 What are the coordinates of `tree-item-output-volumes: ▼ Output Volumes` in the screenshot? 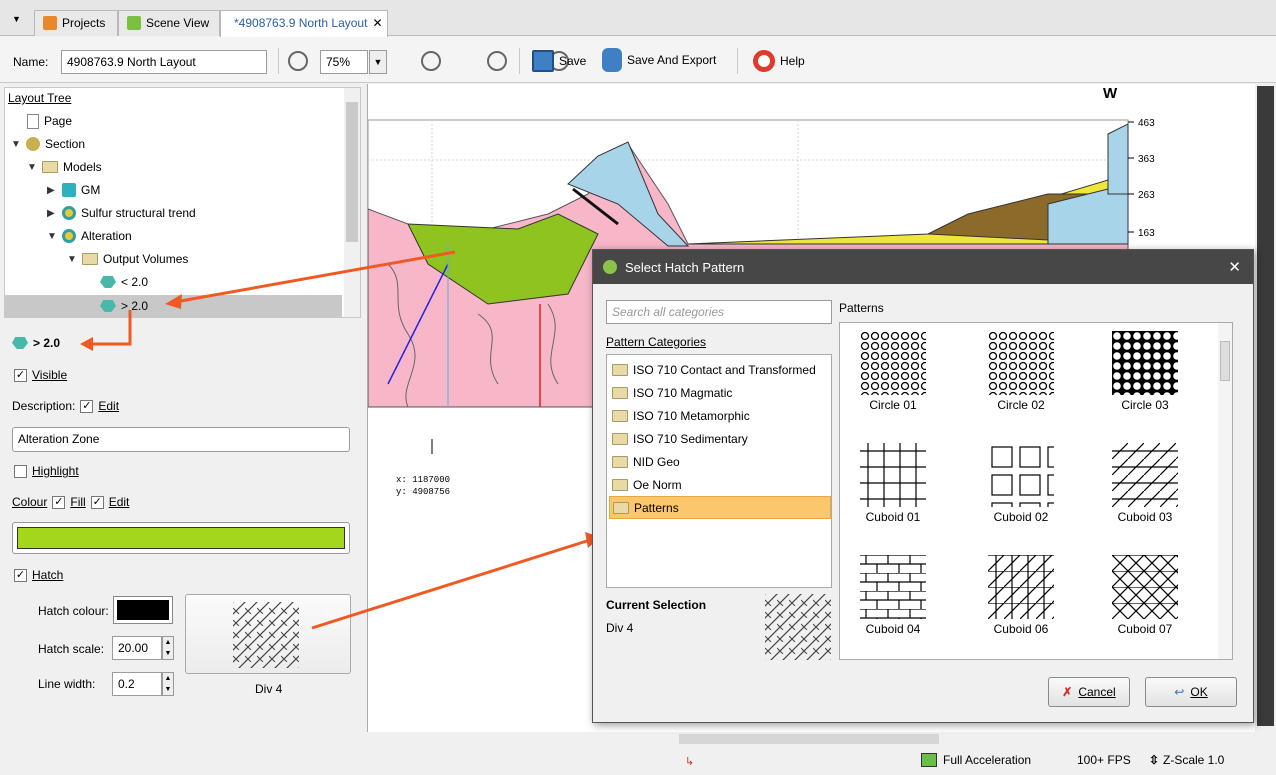 It's located at (127, 259).